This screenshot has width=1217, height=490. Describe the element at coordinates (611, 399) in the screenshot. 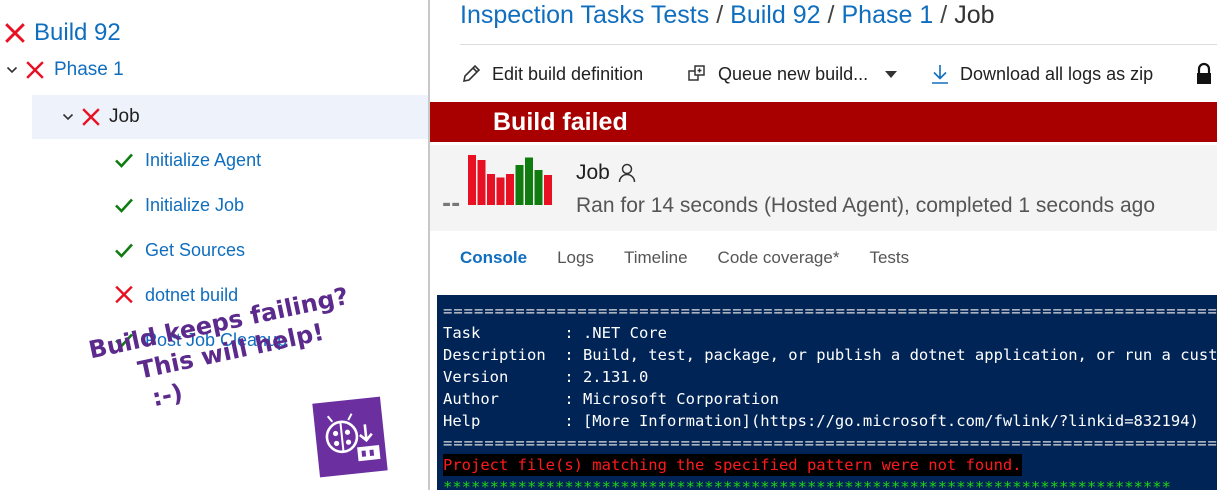

I see `console-line: Author : Microsoft Corporation` at that location.